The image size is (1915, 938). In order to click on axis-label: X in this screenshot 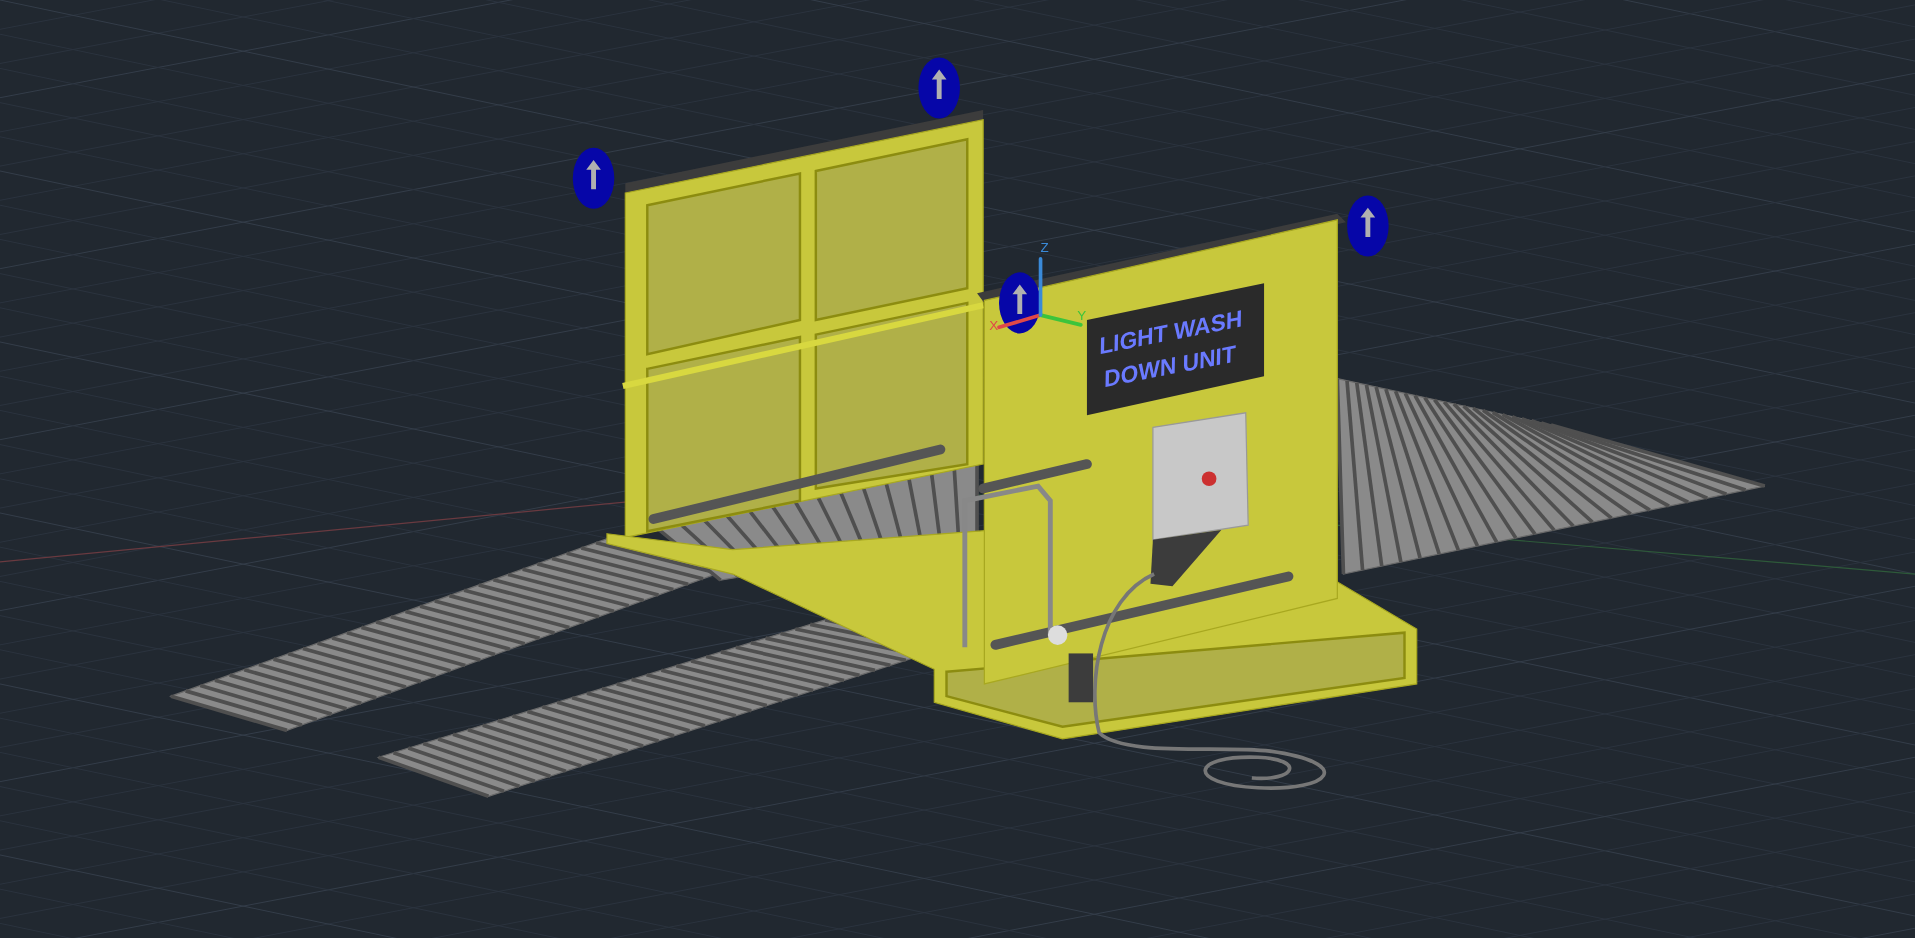, I will do `click(994, 325)`.